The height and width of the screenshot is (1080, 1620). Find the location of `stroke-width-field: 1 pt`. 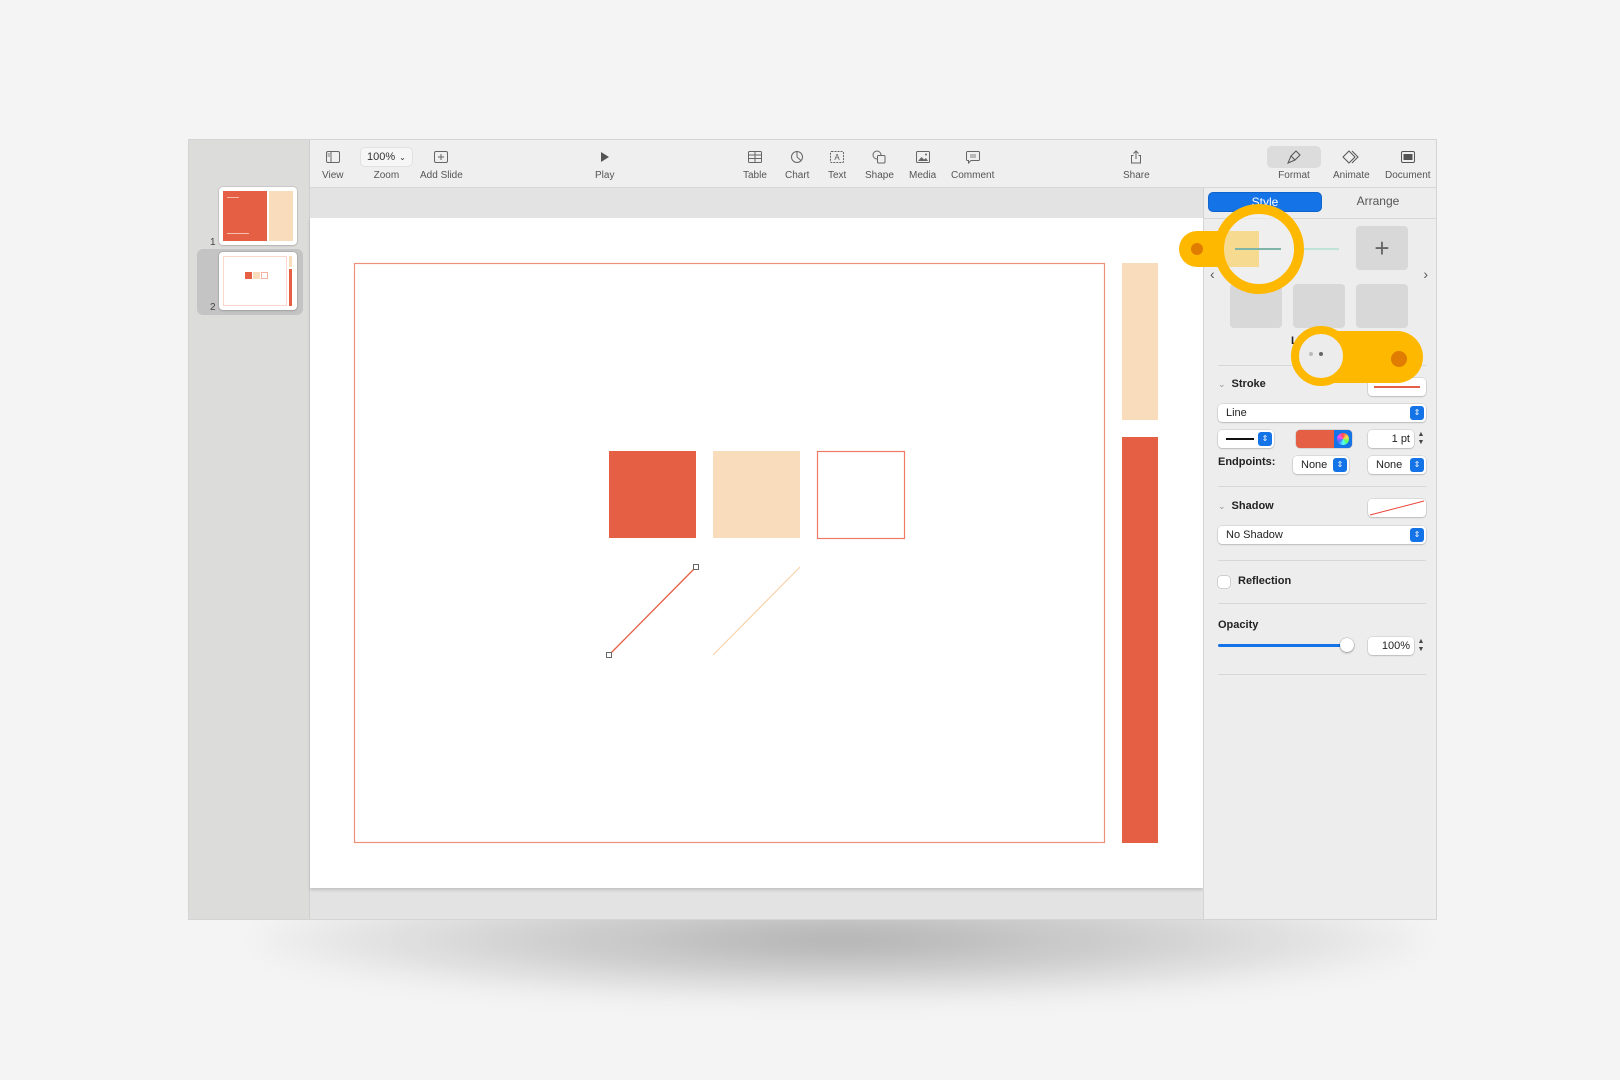

stroke-width-field: 1 pt is located at coordinates (1391, 439).